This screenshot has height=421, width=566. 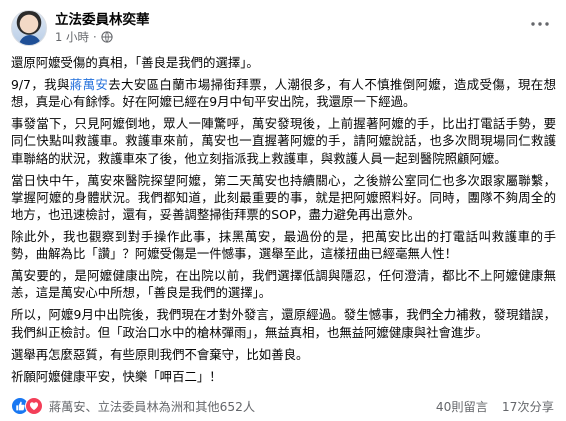 I want to click on post-paragraph: 祈願阿嬤健康平安，快樂「呷百二」！, so click(x=116, y=376).